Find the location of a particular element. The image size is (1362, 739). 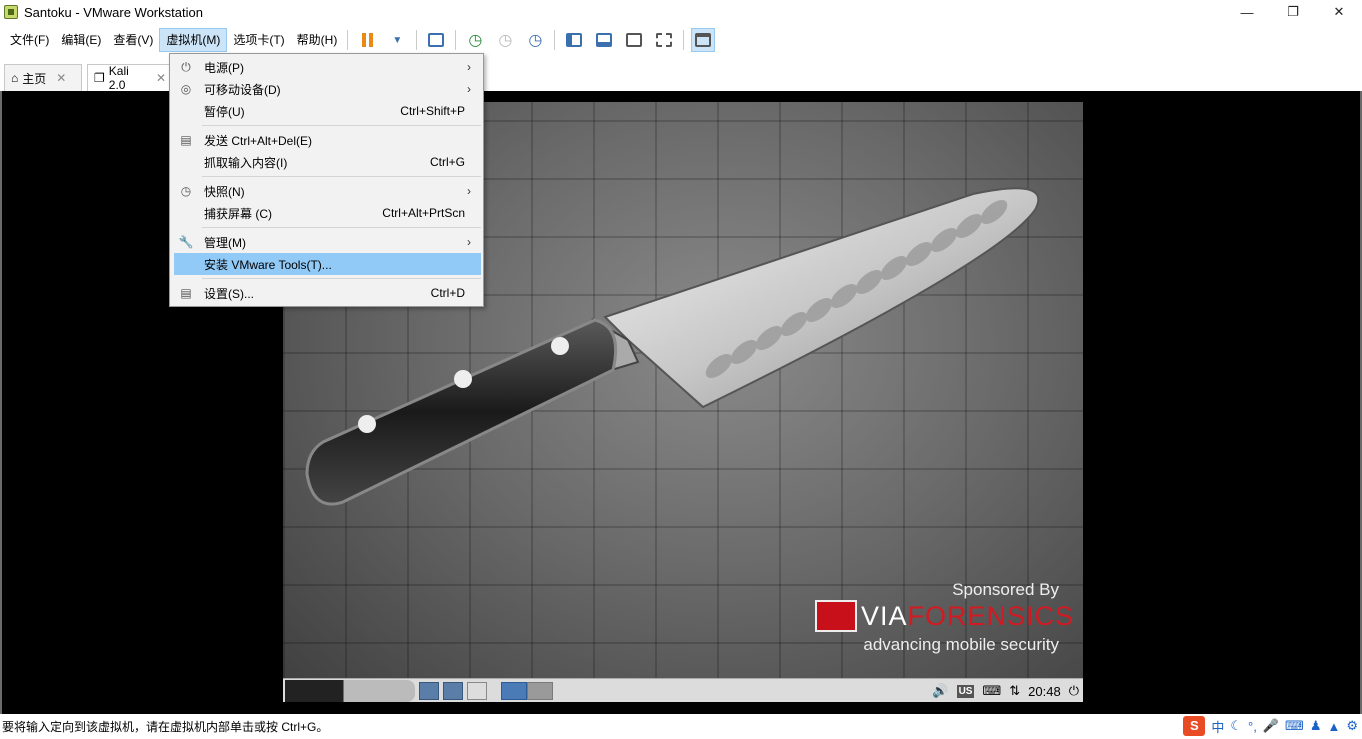

workspace-switcher is located at coordinates (527, 690).